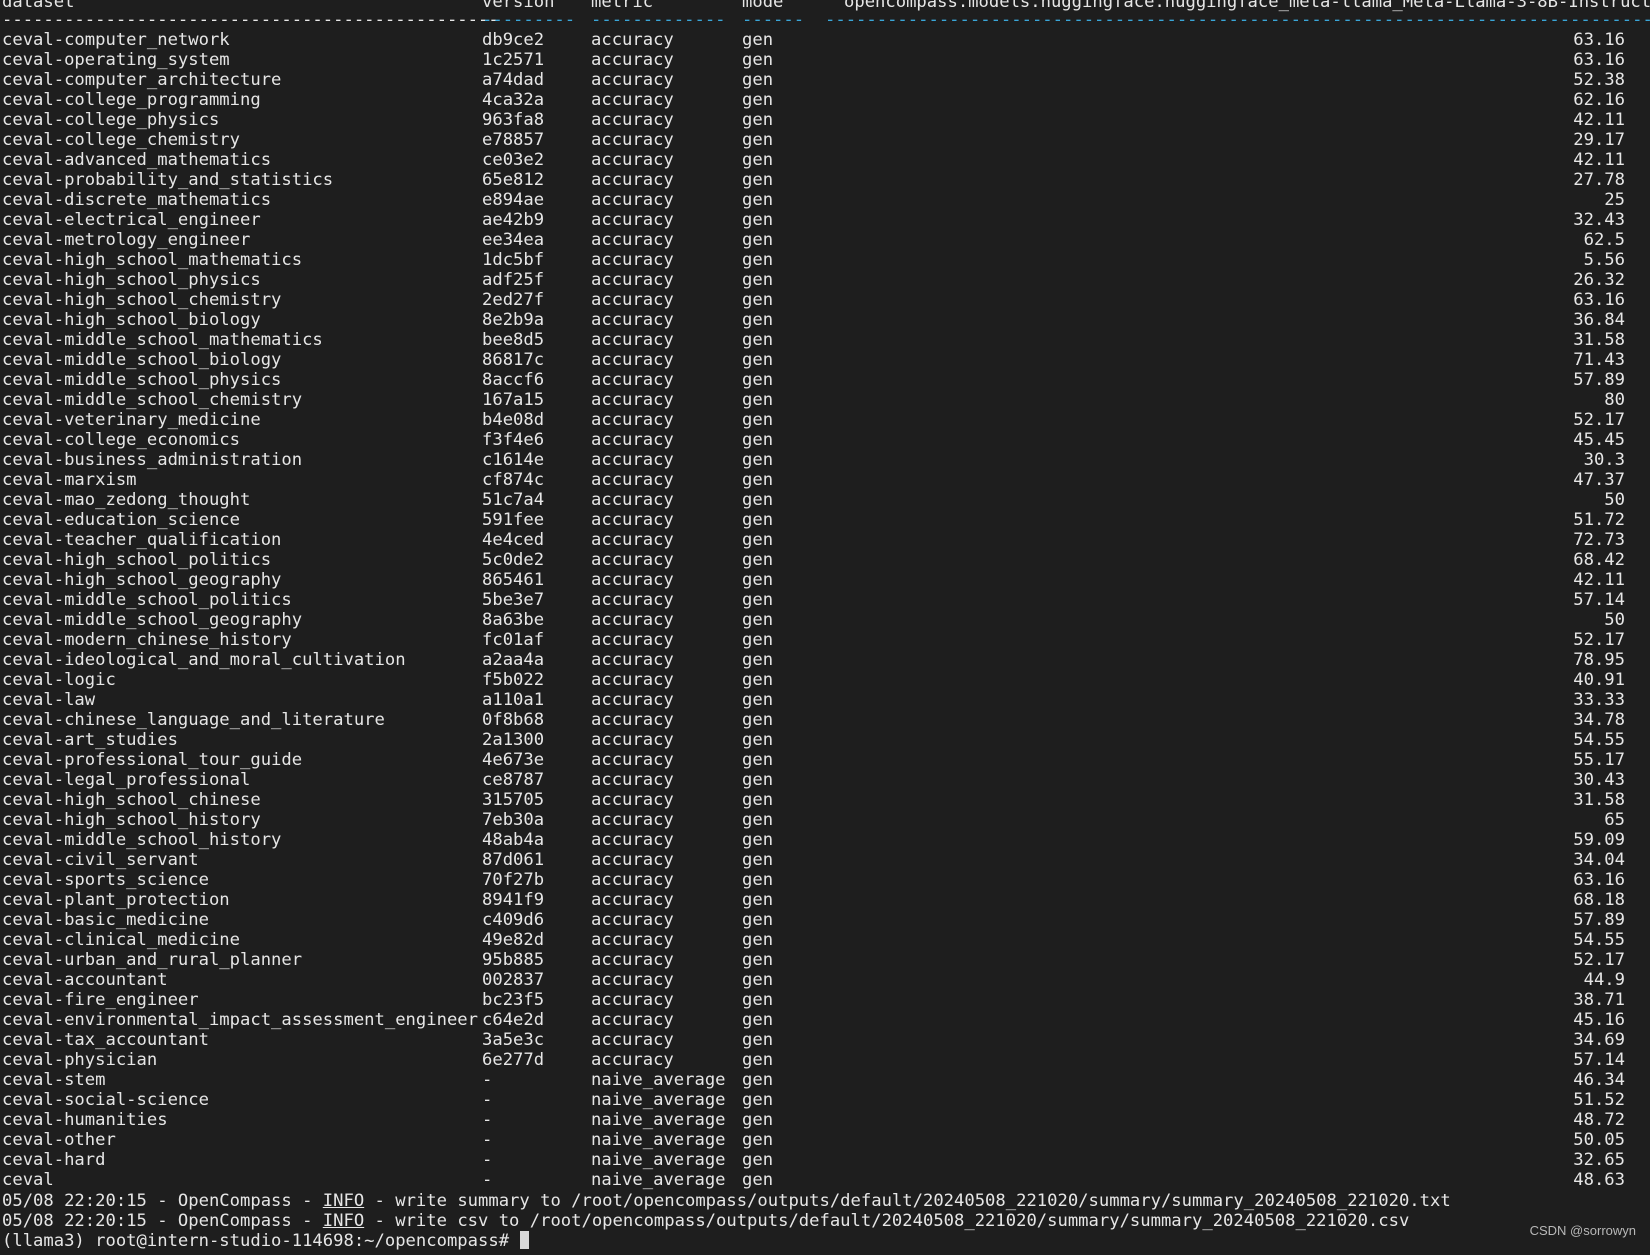 The height and width of the screenshot is (1255, 1650). Describe the element at coordinates (1599, 220) in the screenshot. I see `cell-score: 32.43` at that location.